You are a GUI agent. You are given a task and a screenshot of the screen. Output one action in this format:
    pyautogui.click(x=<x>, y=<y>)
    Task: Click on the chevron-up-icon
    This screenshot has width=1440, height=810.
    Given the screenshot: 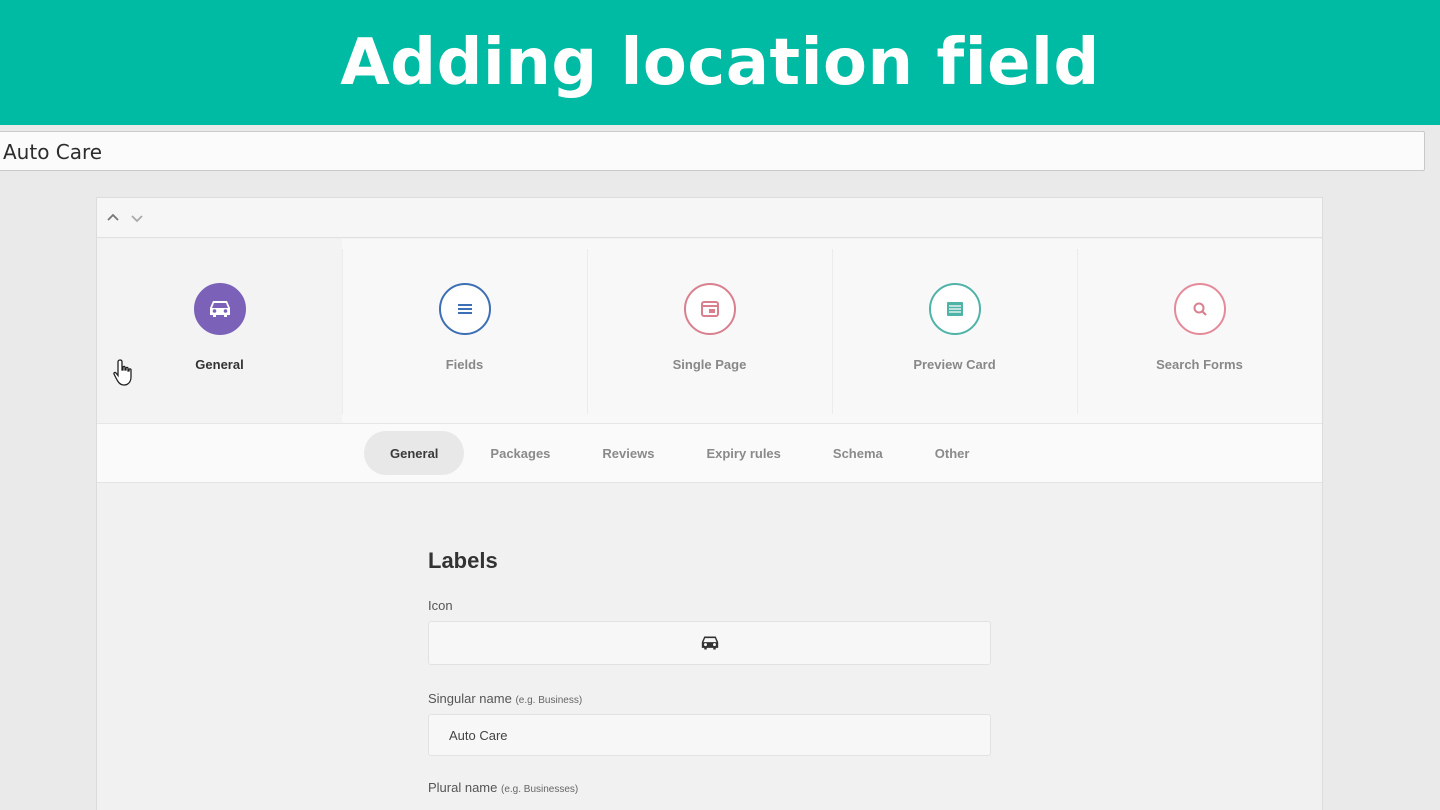 What is the action you would take?
    pyautogui.click(x=113, y=218)
    